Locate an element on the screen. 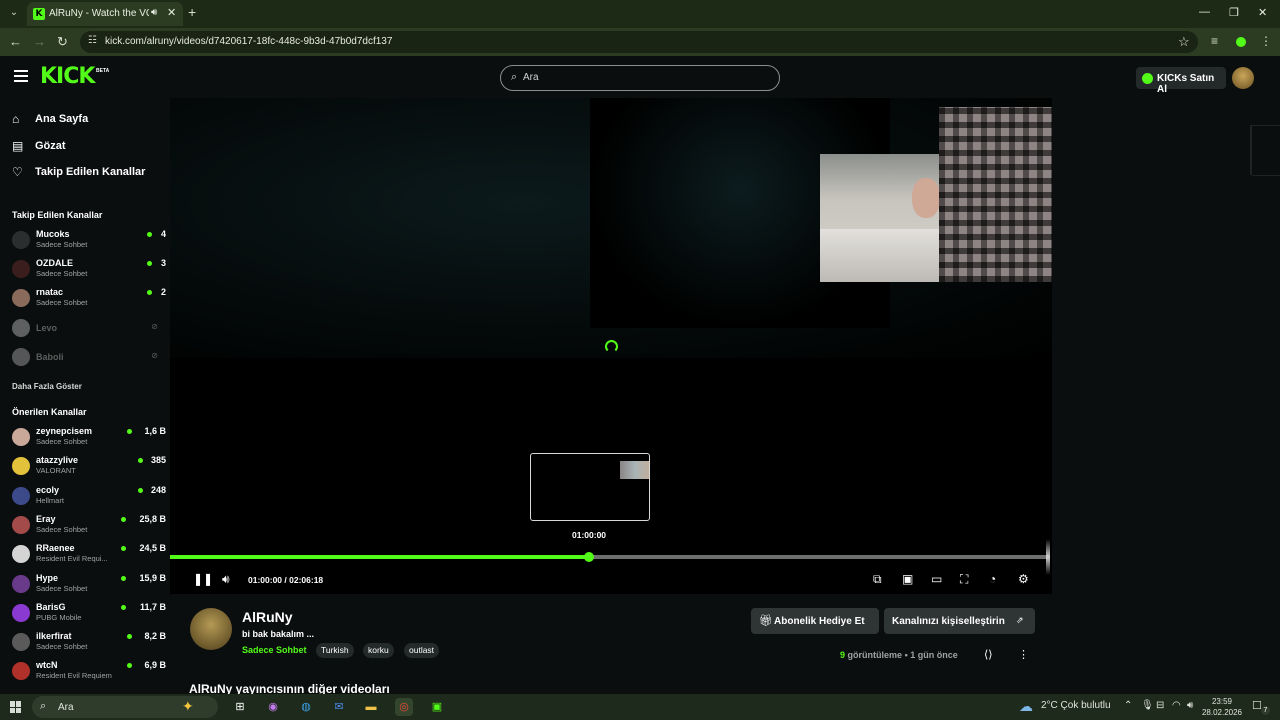  file-explorer-icon: ▬ is located at coordinates (371, 707).